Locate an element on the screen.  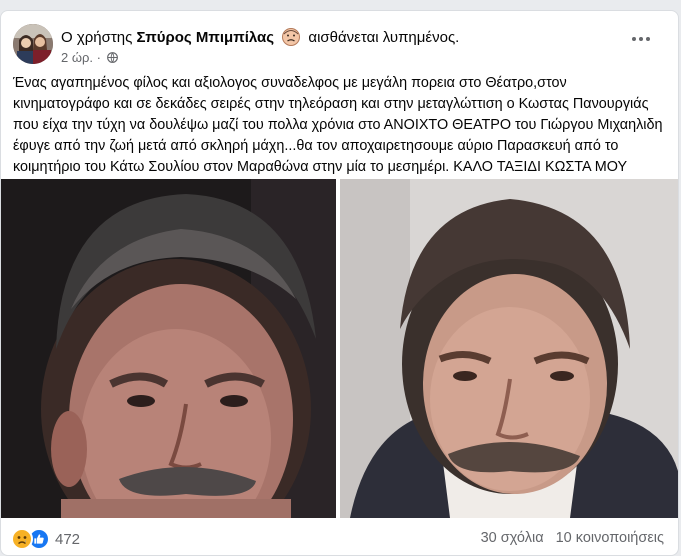
avatar-image is located at coordinates (33, 44).